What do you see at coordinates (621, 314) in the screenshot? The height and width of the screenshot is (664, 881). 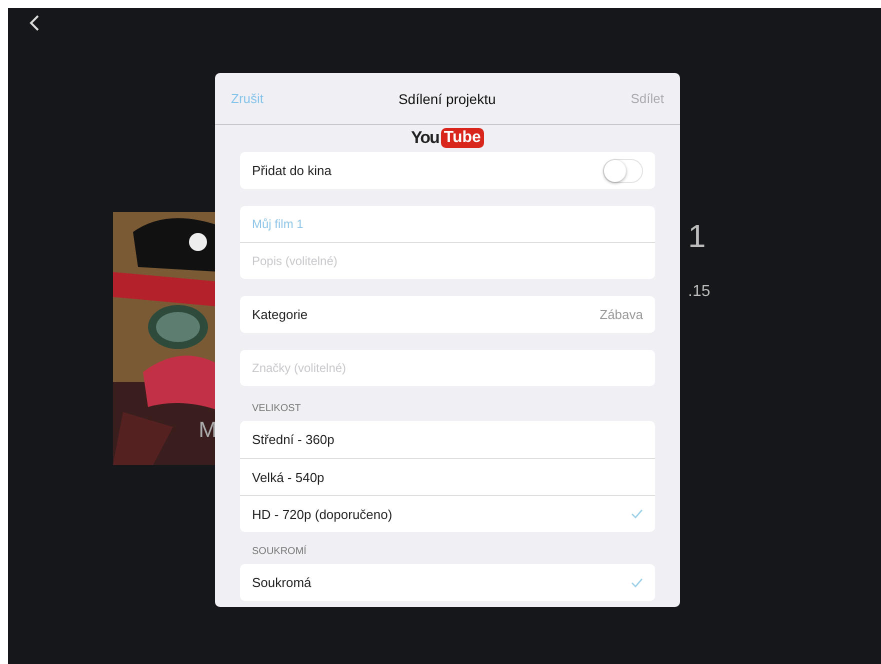 I see `category-value: Zábava` at bounding box center [621, 314].